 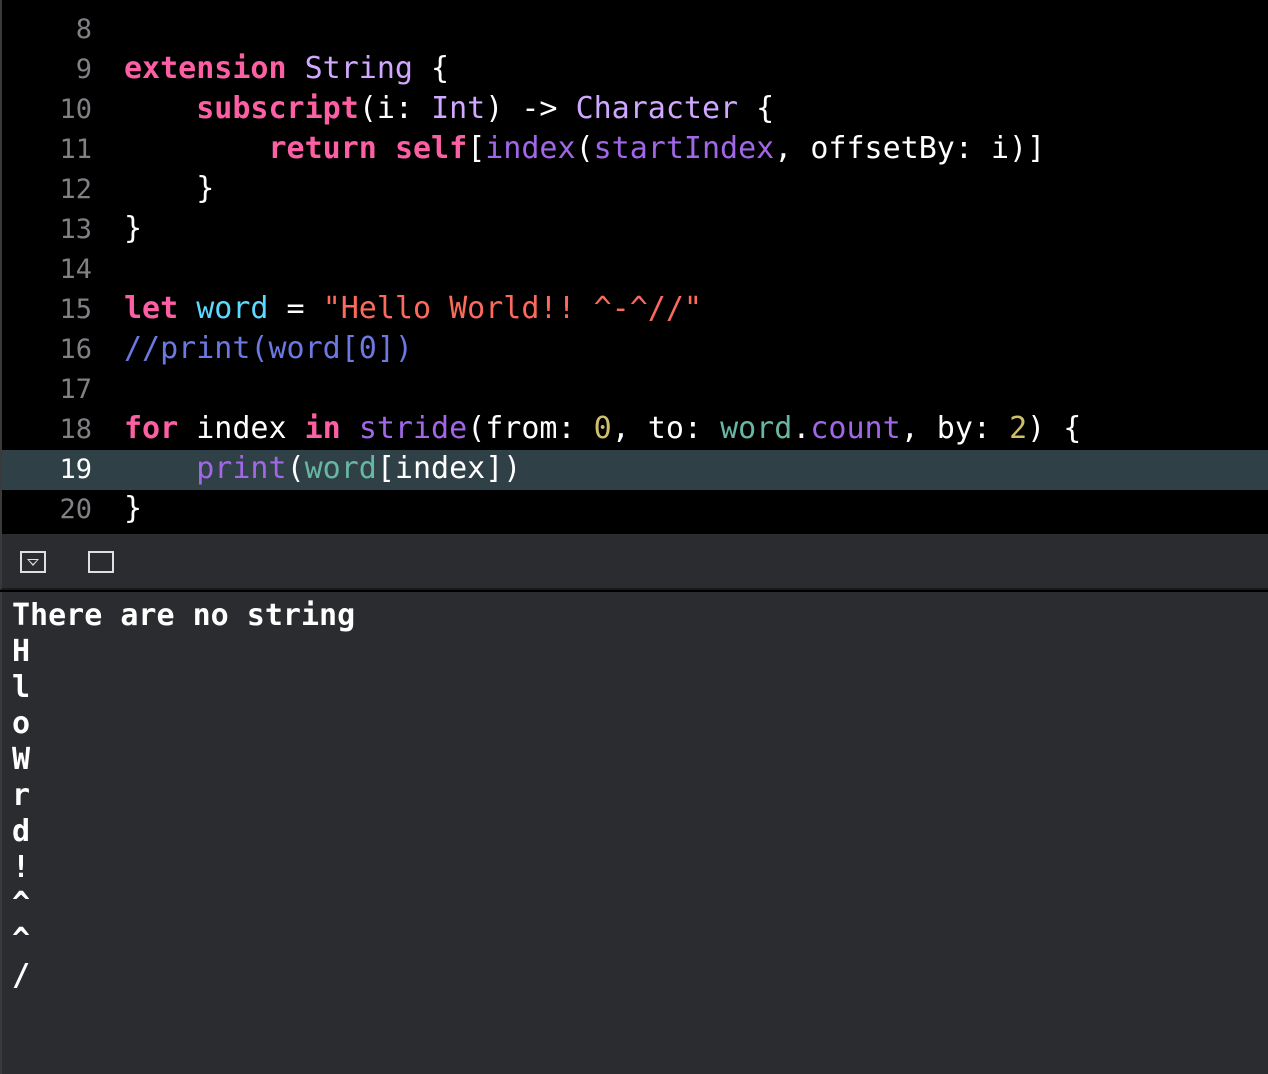 What do you see at coordinates (512, 308) in the screenshot?
I see `code-token: "Hello World!! ^-^//"` at bounding box center [512, 308].